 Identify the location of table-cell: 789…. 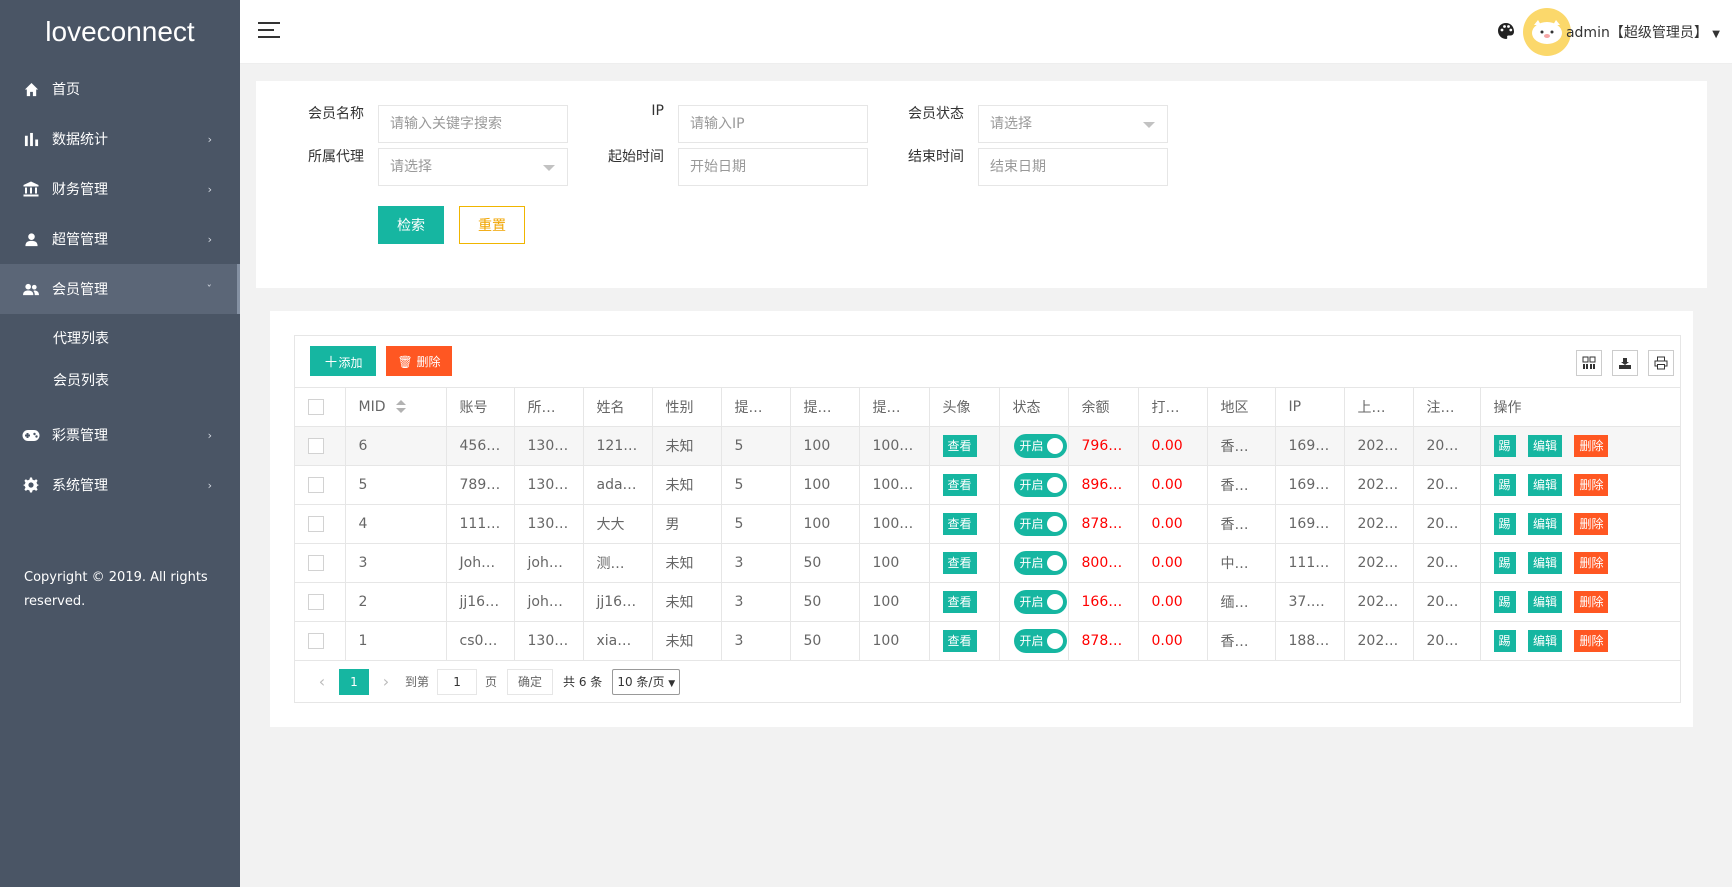
(480, 485).